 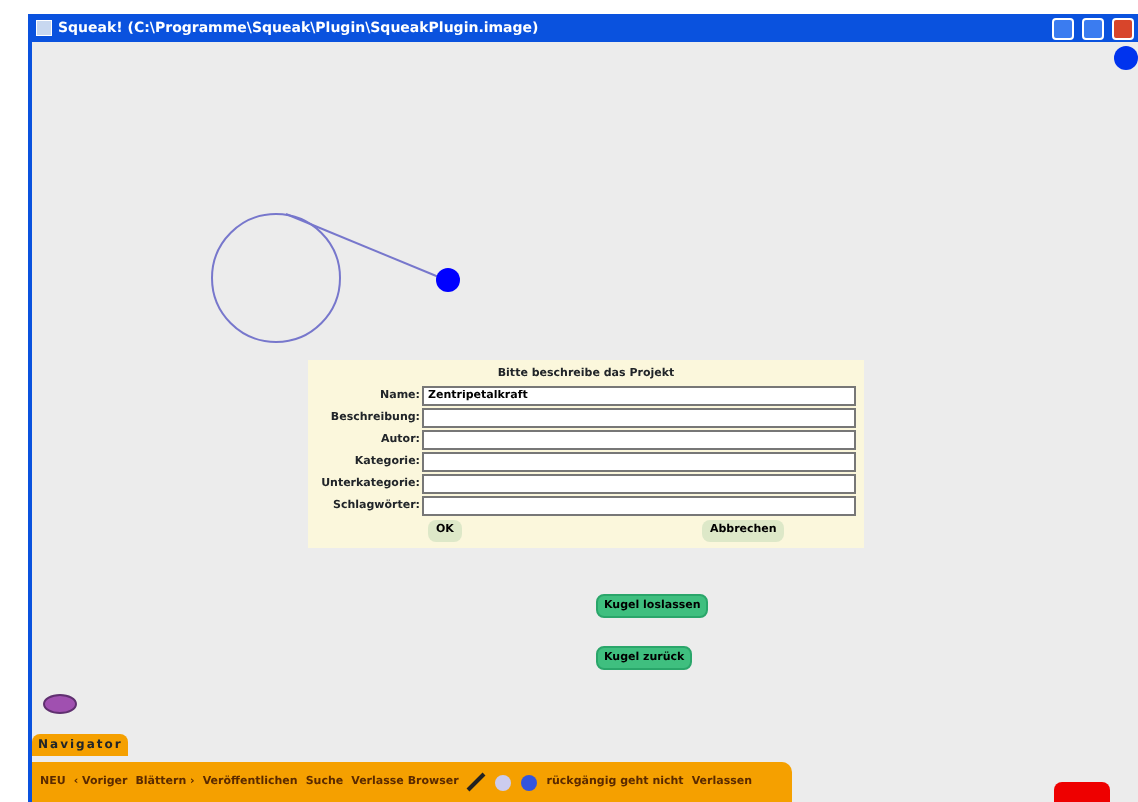 I want to click on paintbrush-icon, so click(x=476, y=782).